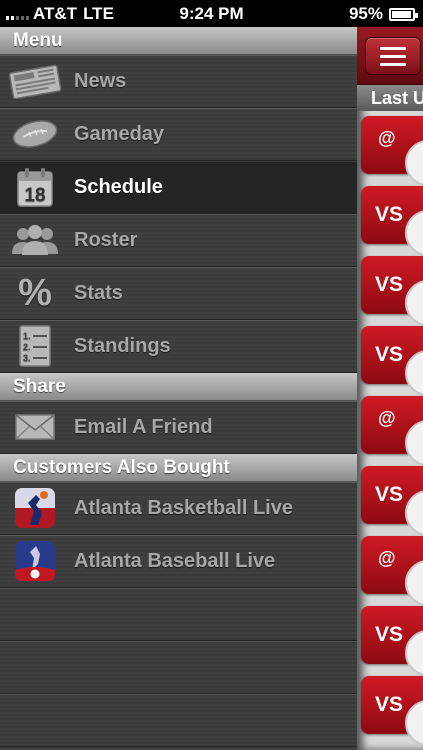 Image resolution: width=423 pixels, height=750 pixels. Describe the element at coordinates (35, 427) in the screenshot. I see `envelope-icon` at that location.